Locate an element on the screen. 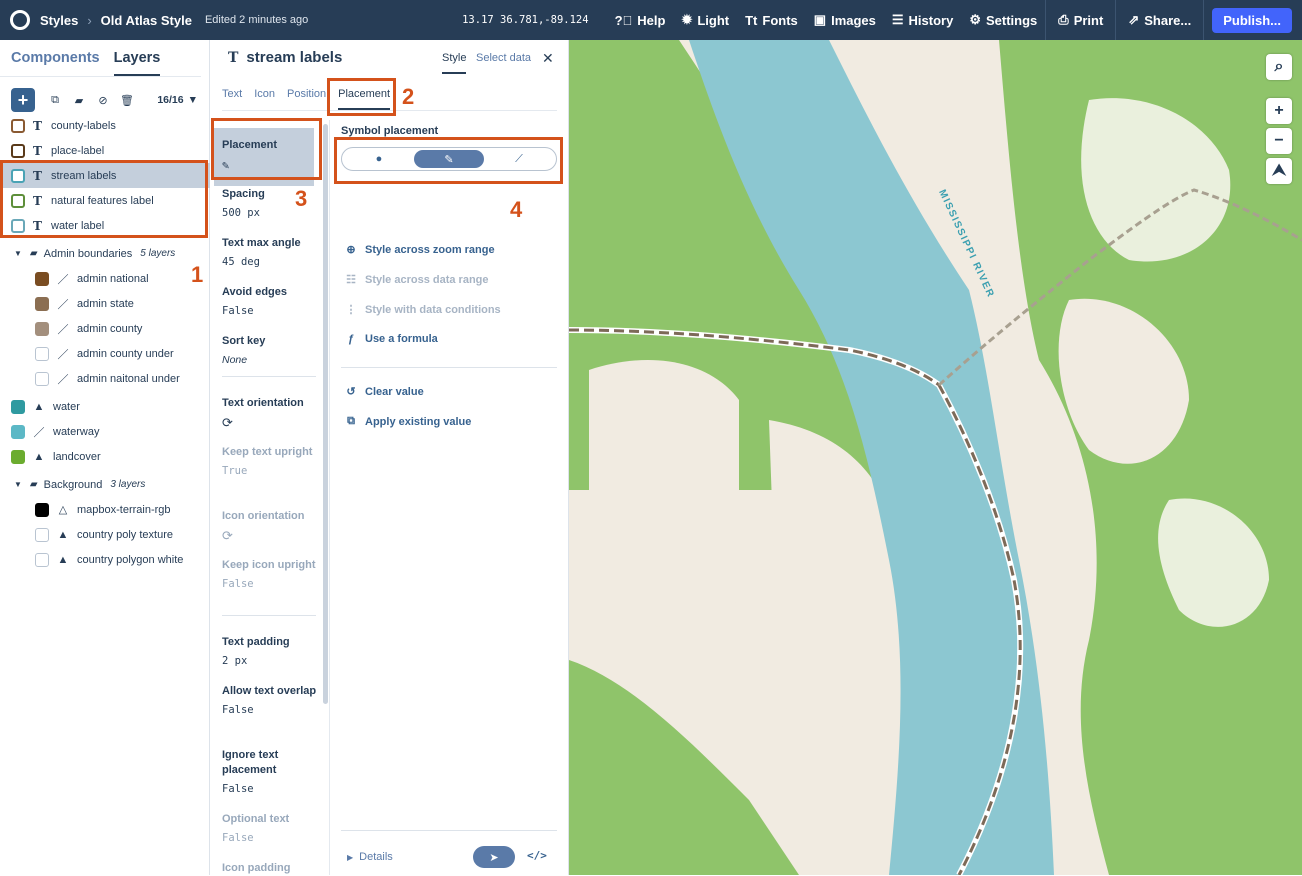 The height and width of the screenshot is (876, 1302). tab-layers: Layers is located at coordinates (137, 63).